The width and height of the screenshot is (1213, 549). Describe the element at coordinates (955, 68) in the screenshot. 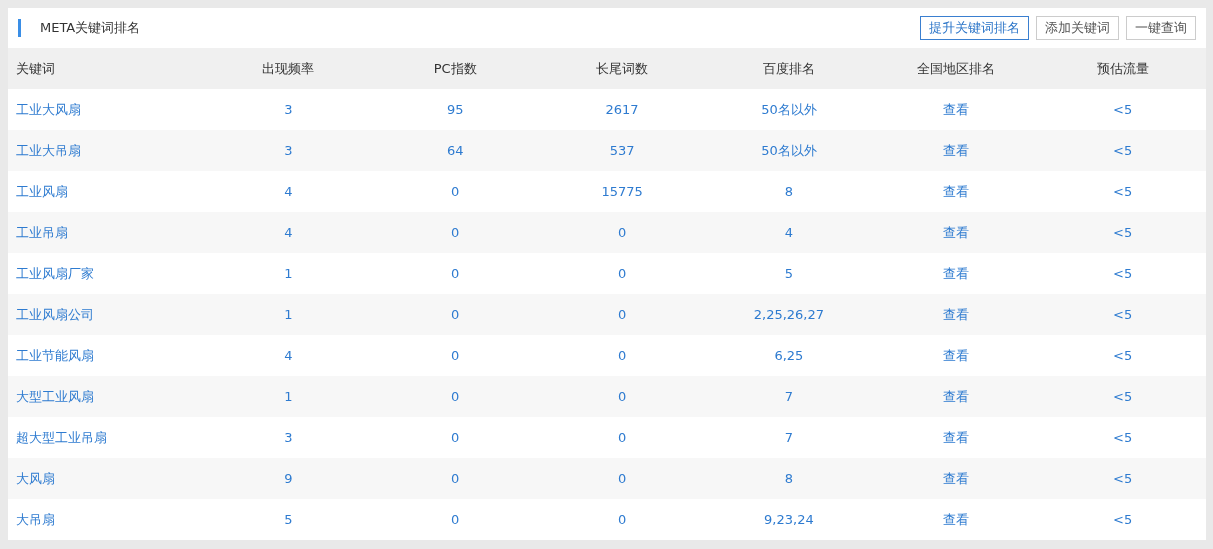

I see `column-header: 全国地区排名` at that location.